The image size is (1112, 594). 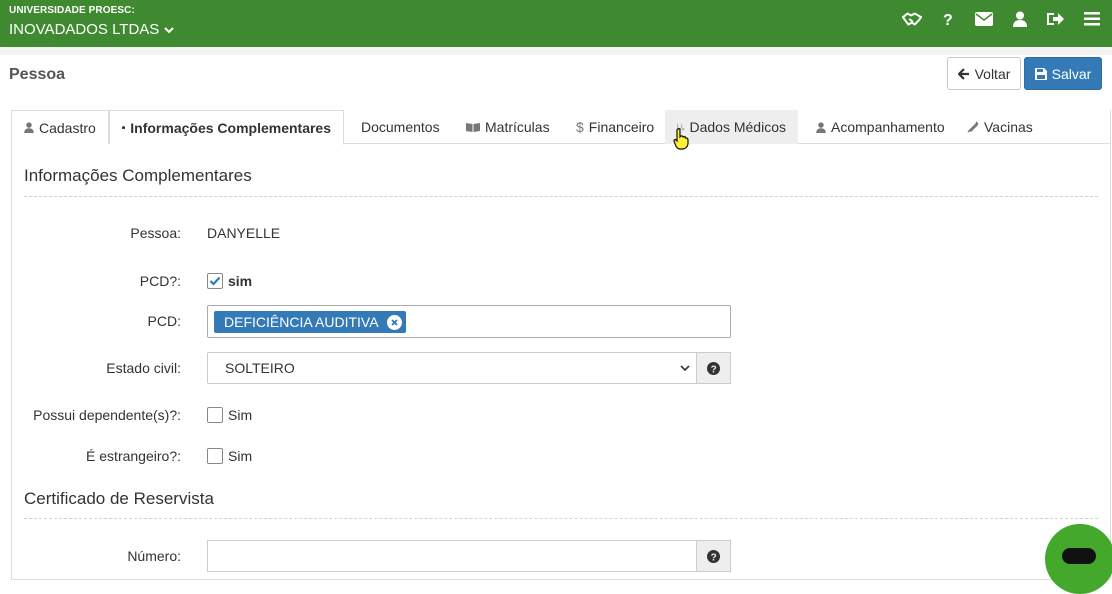 I want to click on tab-label: Vacinas, so click(x=1008, y=127).